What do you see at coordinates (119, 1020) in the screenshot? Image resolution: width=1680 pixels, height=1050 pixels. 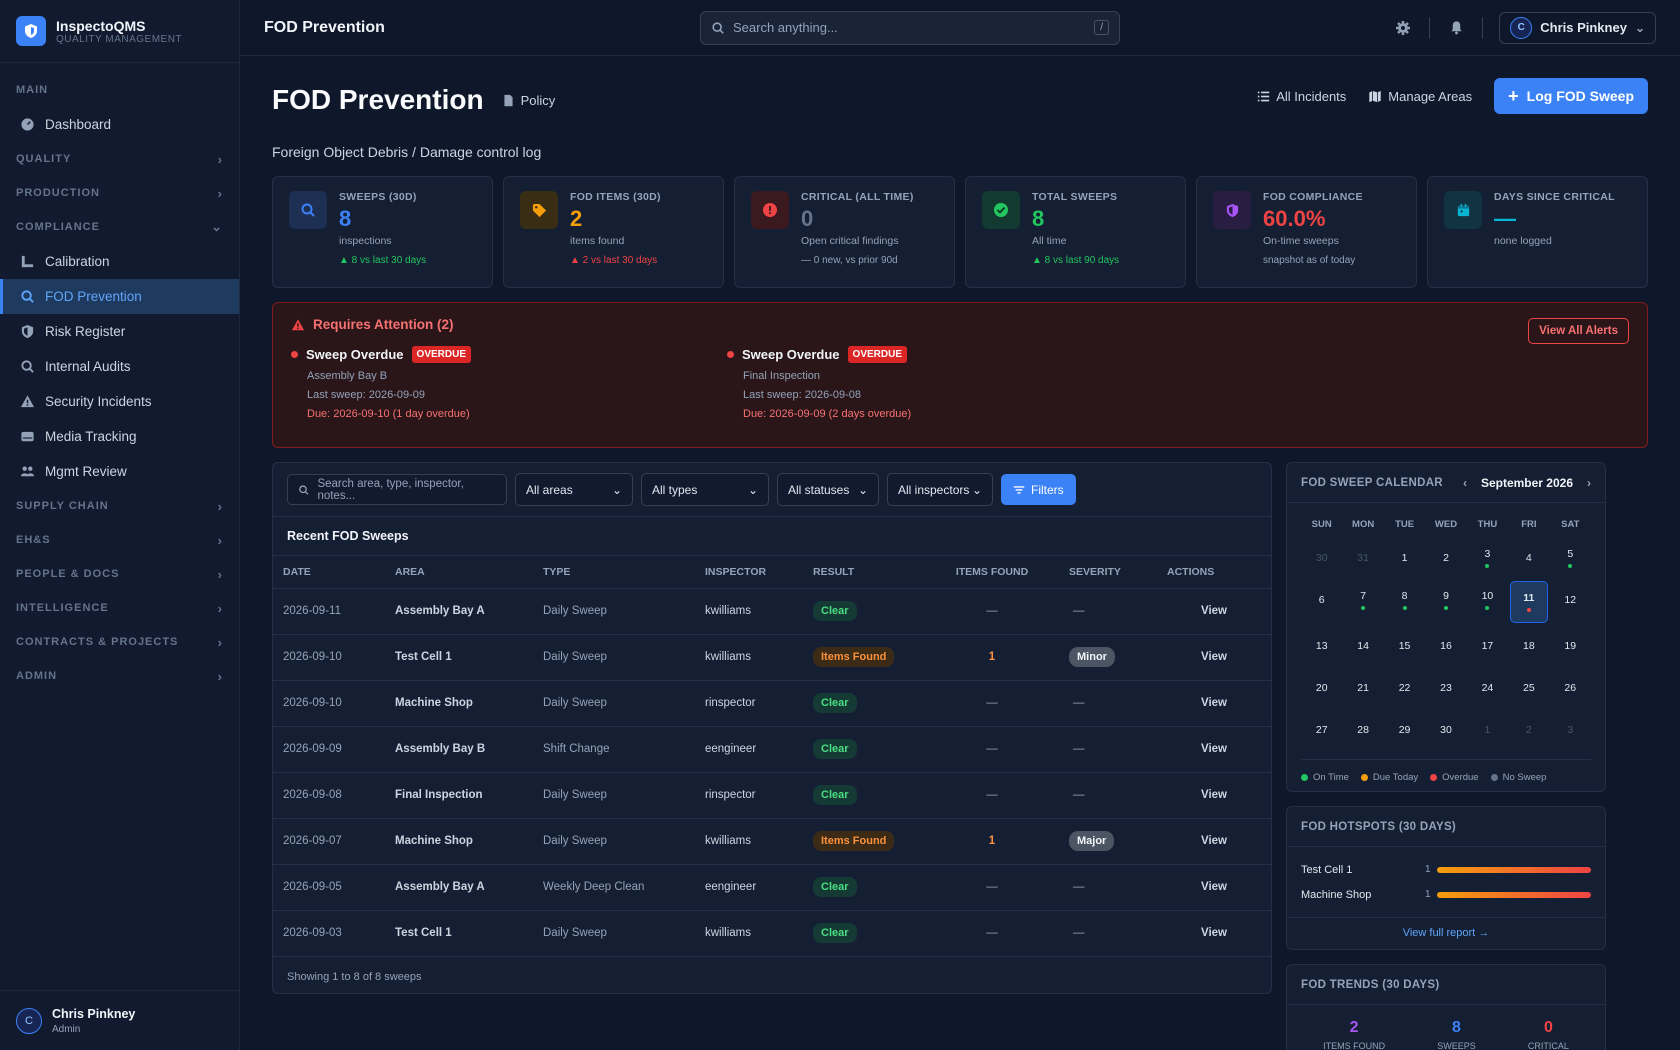 I see `sidebar-user: C Chris Pinkney Admin` at bounding box center [119, 1020].